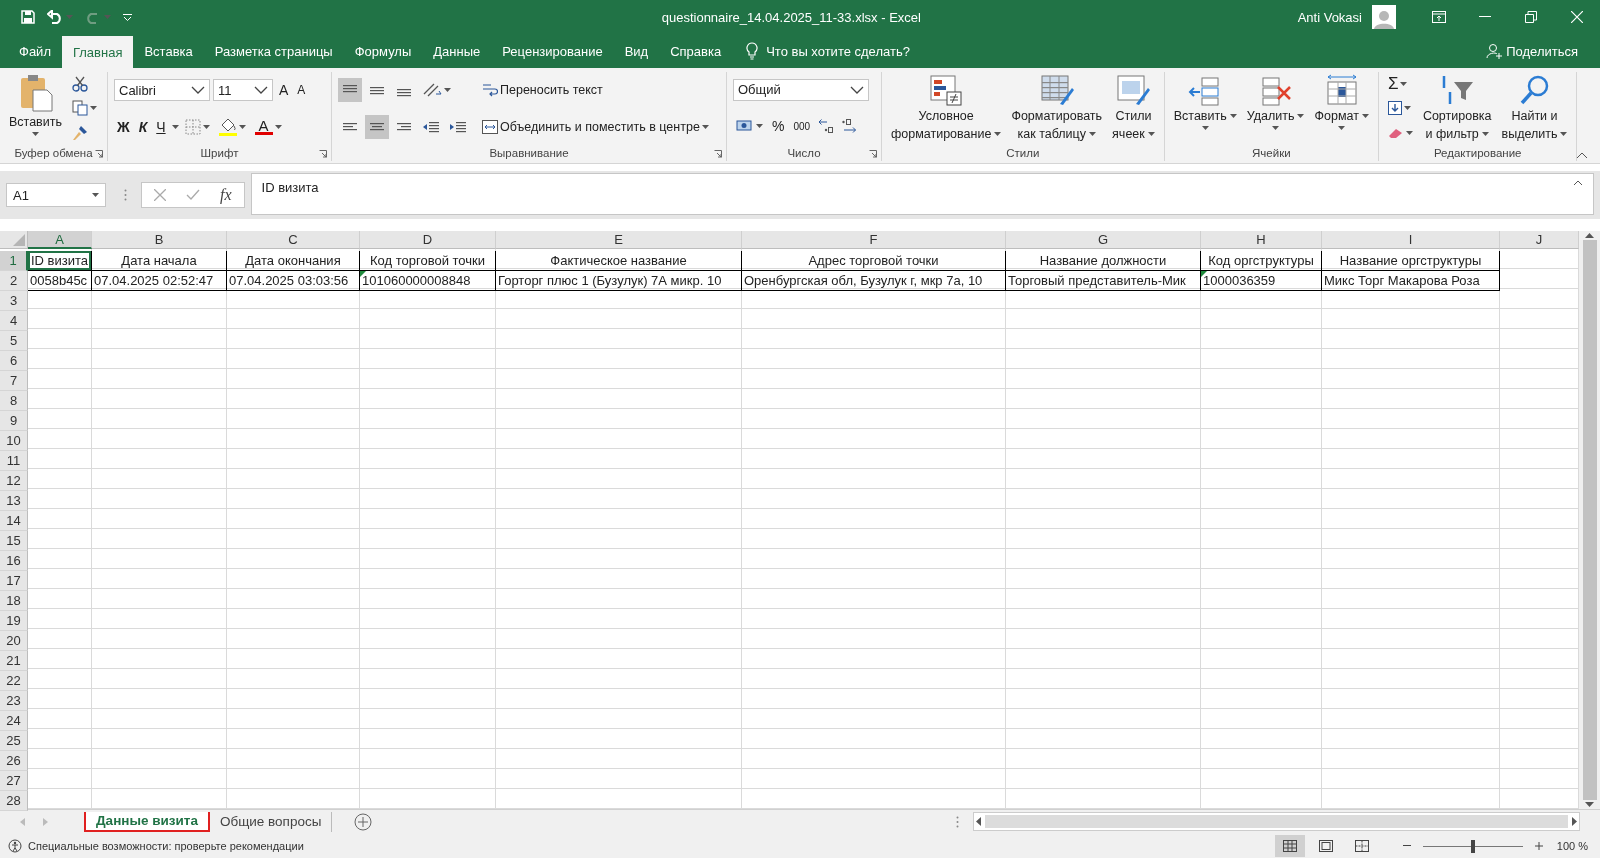  Describe the element at coordinates (14, 361) in the screenshot. I see `row-header: 6` at that location.